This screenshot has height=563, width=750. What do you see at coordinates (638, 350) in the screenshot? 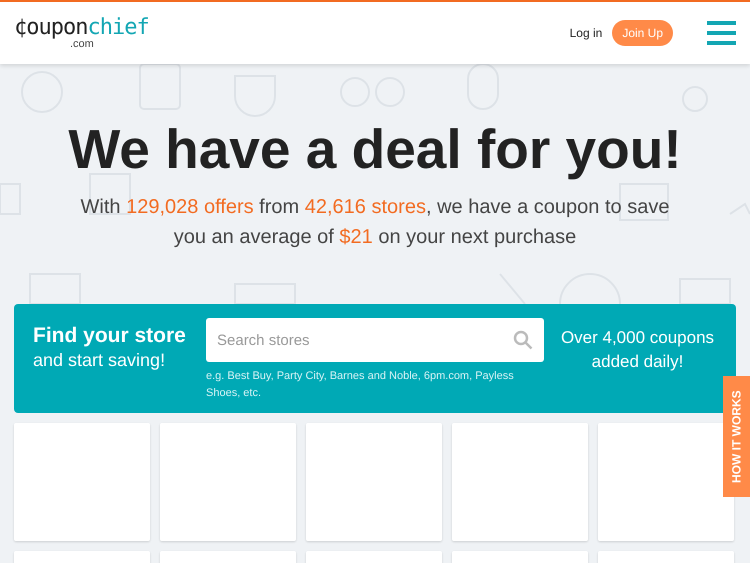
I see `promo-text: Over 4,000 coupons added daily!` at bounding box center [638, 350].